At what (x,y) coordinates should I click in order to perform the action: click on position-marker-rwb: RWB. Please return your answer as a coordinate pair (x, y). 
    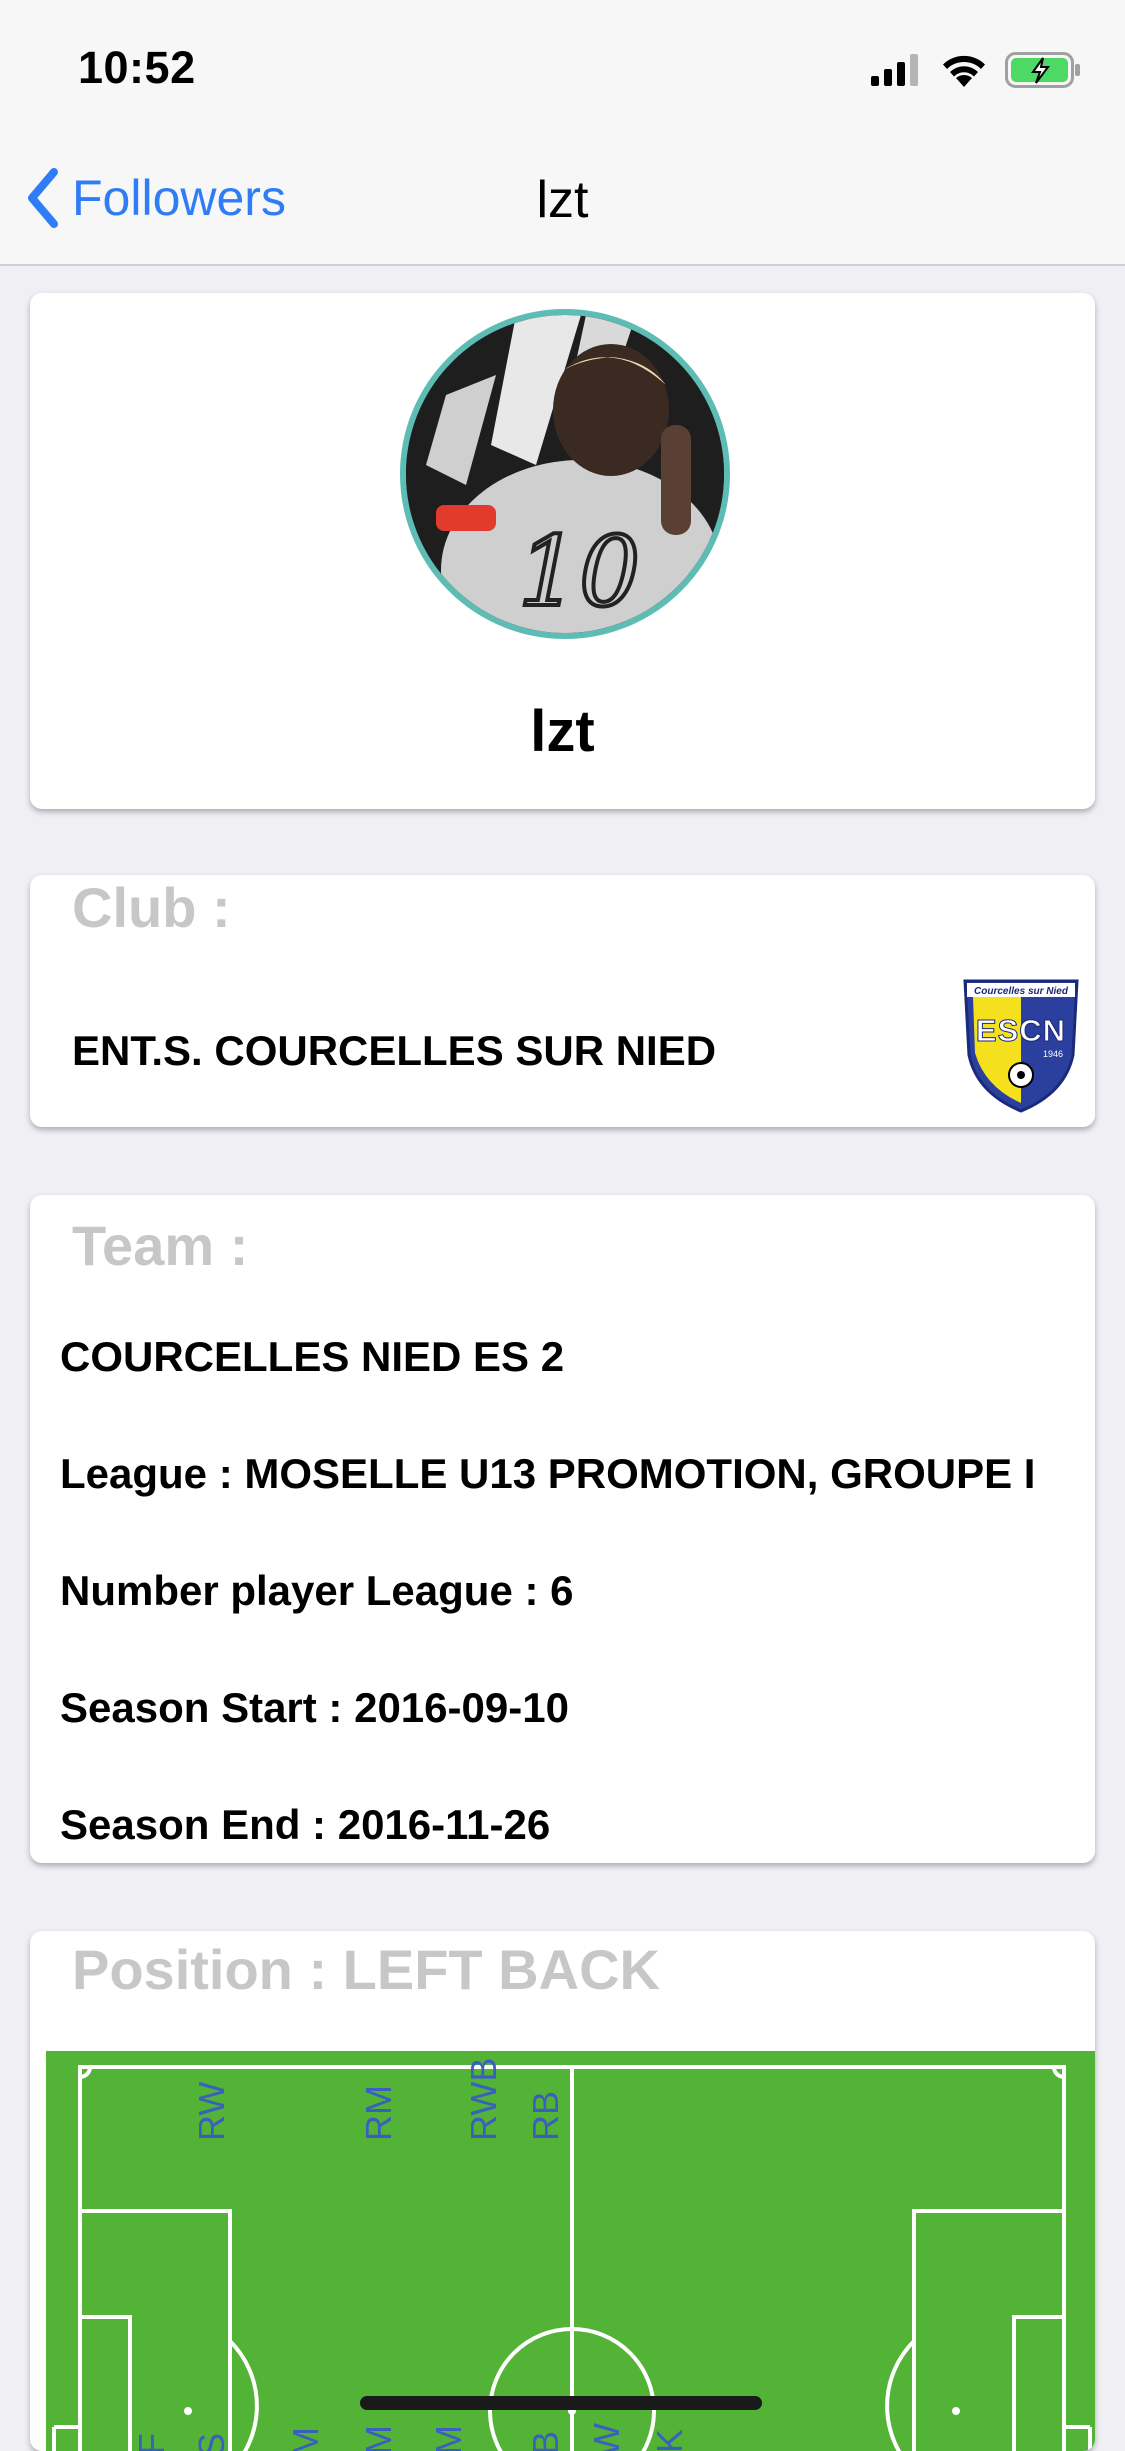
    Looking at the image, I should click on (483, 2099).